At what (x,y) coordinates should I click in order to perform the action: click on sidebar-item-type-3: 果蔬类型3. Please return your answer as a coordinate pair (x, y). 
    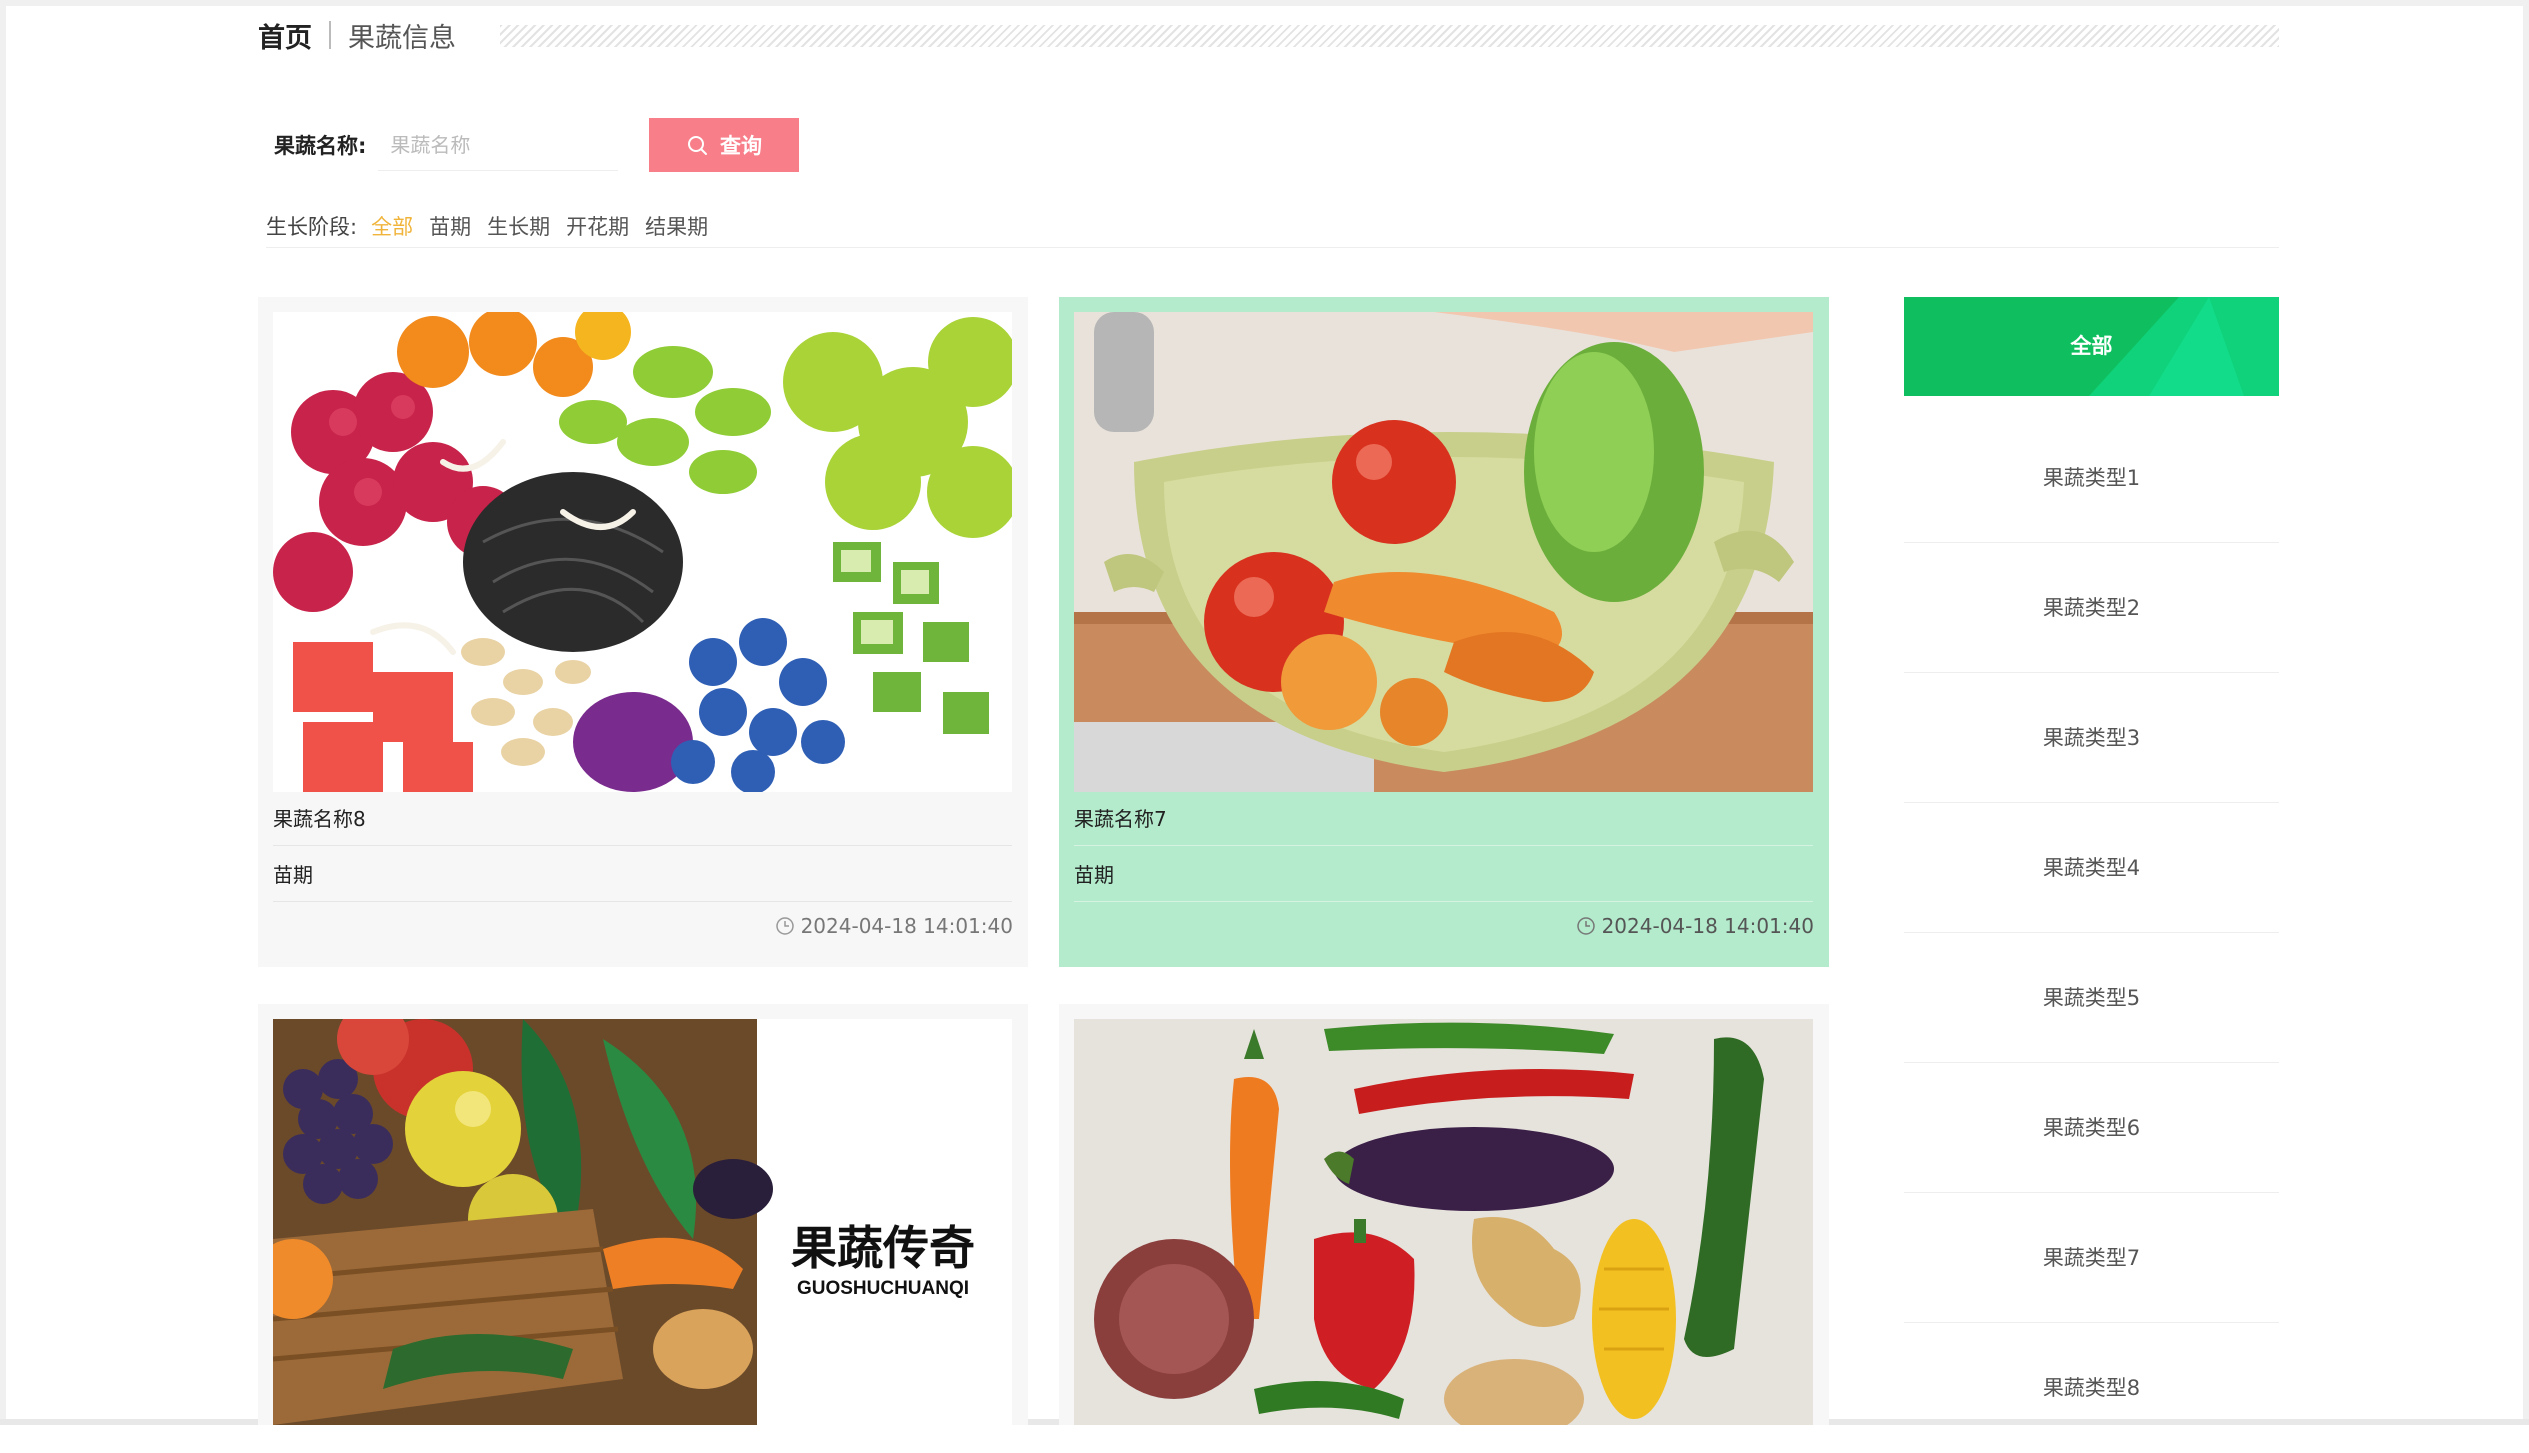
    Looking at the image, I should click on (2091, 738).